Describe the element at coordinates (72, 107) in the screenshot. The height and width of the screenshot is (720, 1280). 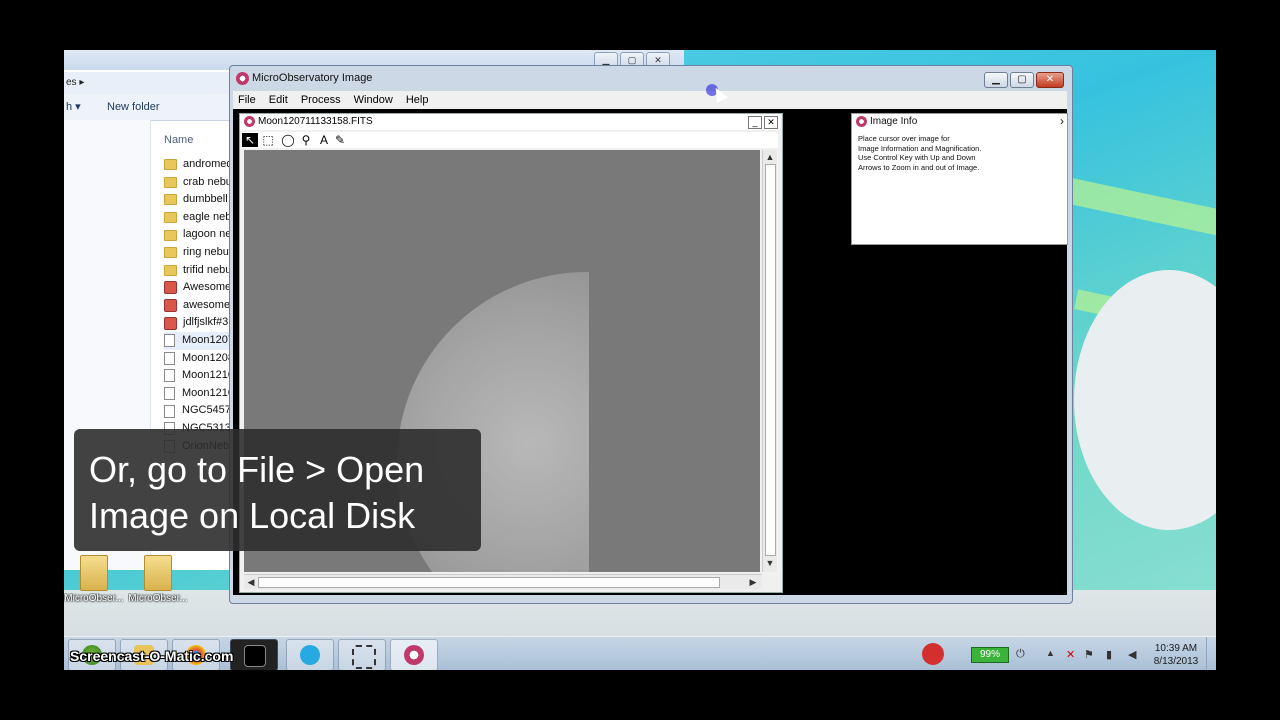
I see `organize-button: h ▾` at that location.